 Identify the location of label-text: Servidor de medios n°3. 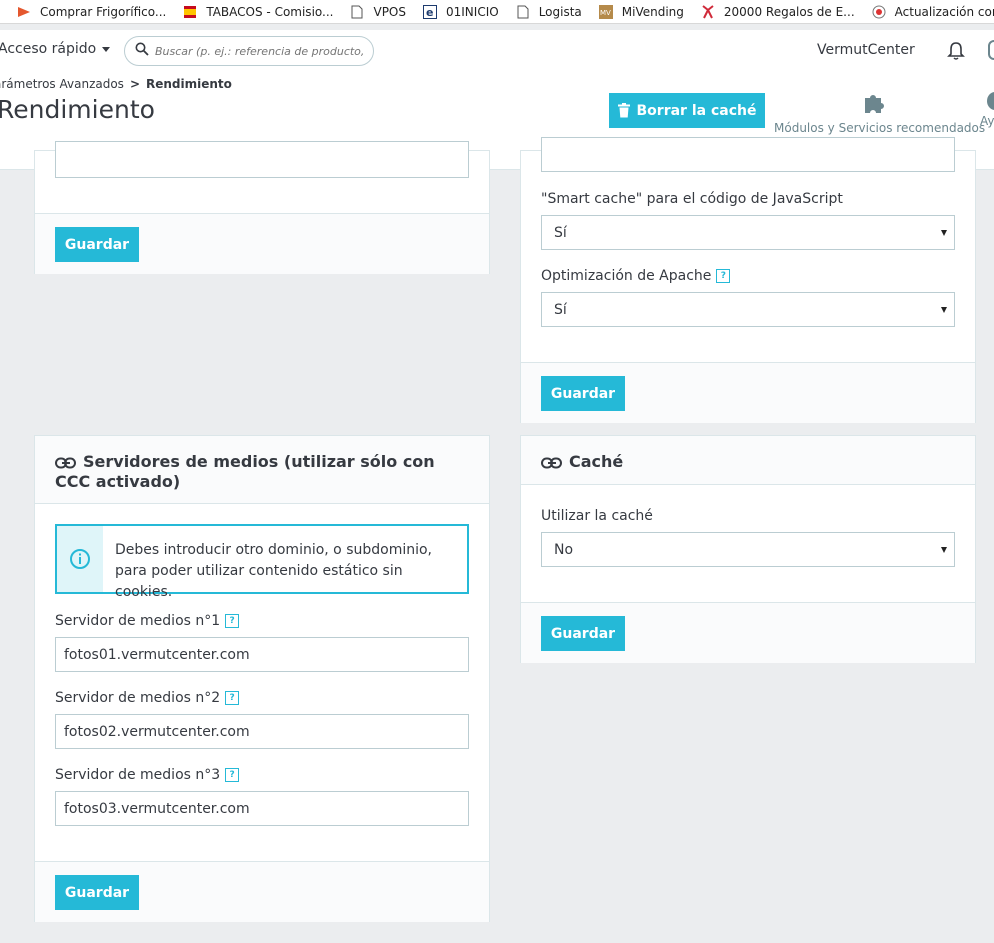
(138, 775).